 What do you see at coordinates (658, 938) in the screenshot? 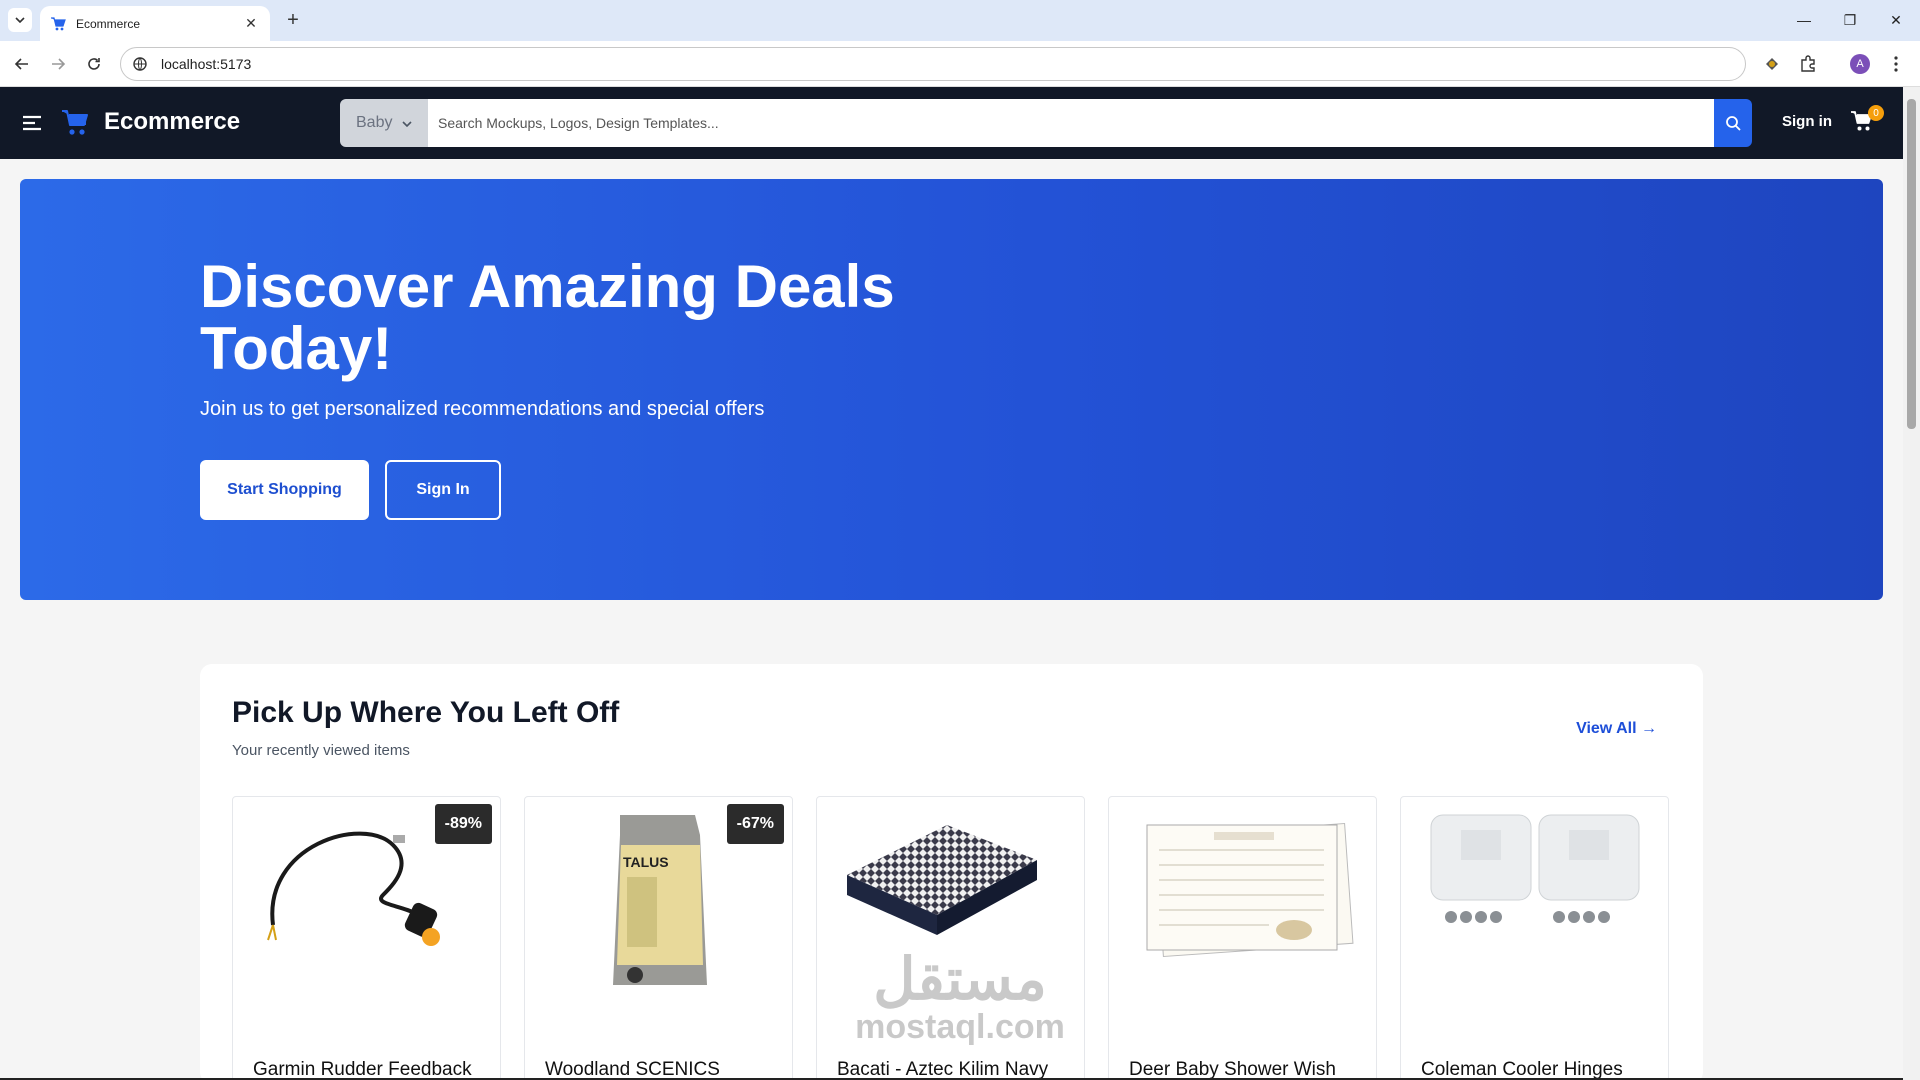
I see `product-card: TALUS -67% Woodland SCENICS` at bounding box center [658, 938].